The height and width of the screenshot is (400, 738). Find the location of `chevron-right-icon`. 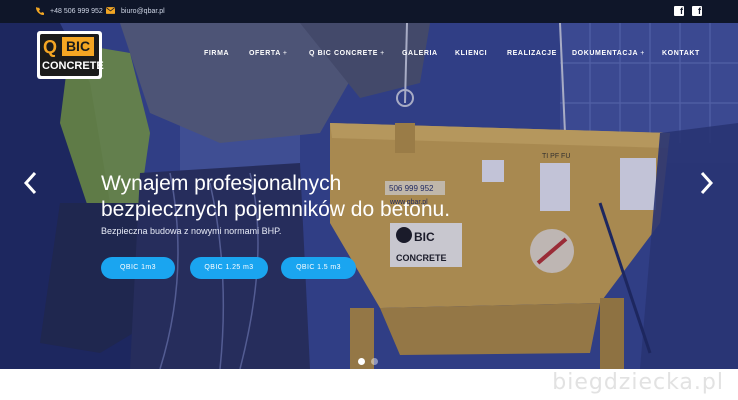

chevron-right-icon is located at coordinates (707, 183).